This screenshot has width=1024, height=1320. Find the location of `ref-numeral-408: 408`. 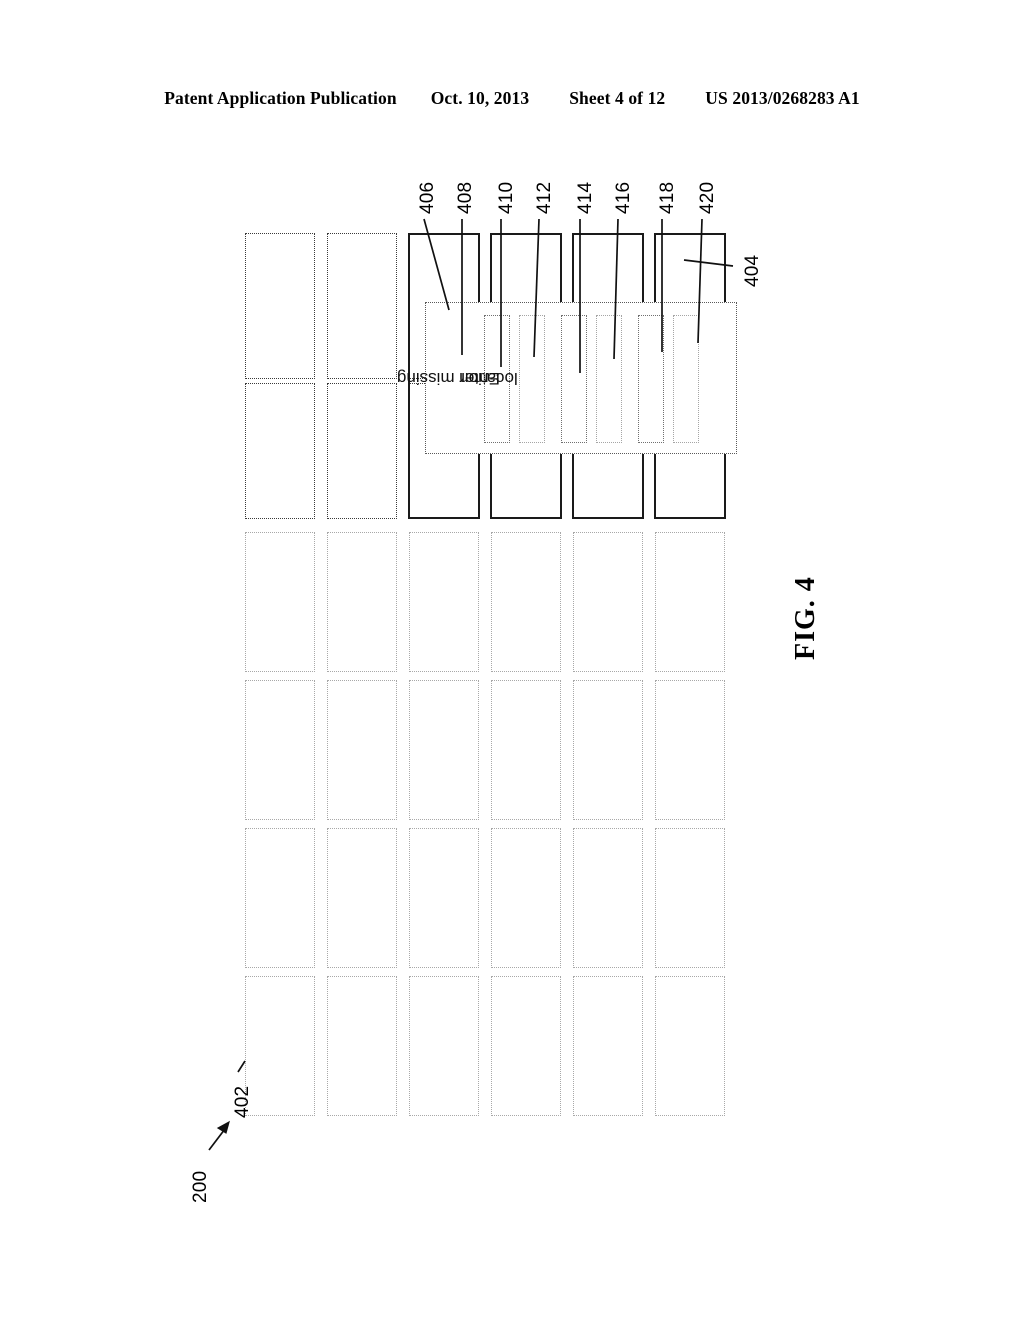

ref-numeral-408: 408 is located at coordinates (465, 197).